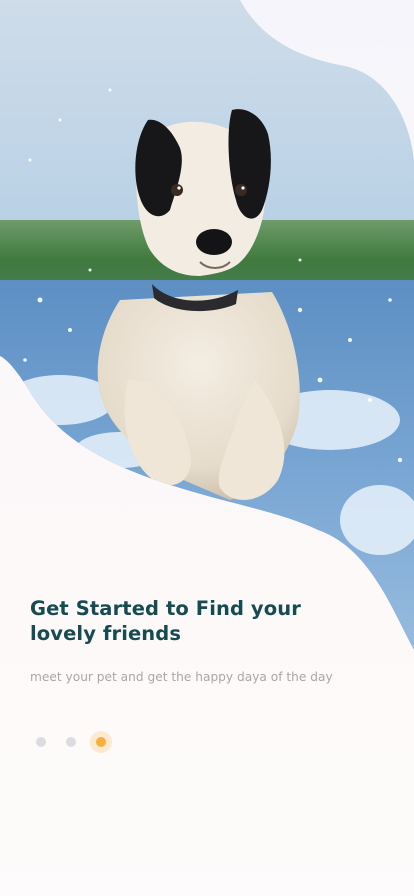  What do you see at coordinates (101, 742) in the screenshot?
I see `page-dot-3-active` at bounding box center [101, 742].